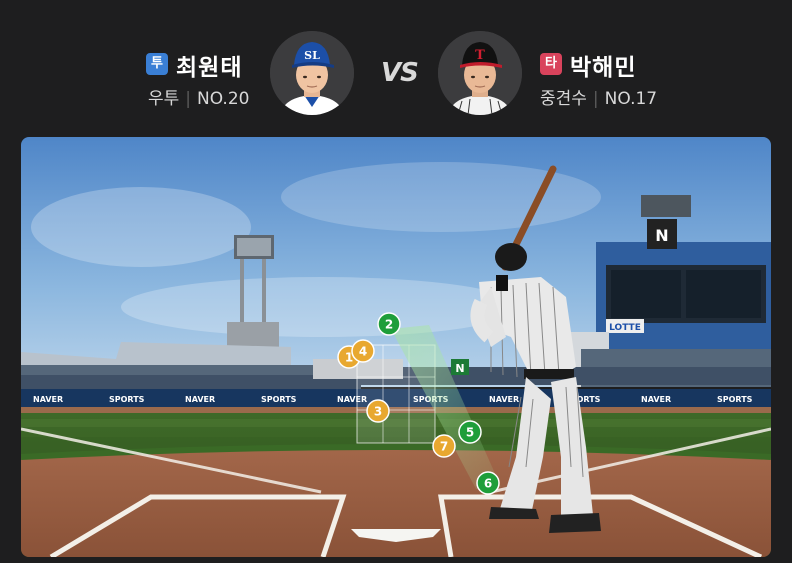  I want to click on pitch-marker-4: 4, so click(363, 351).